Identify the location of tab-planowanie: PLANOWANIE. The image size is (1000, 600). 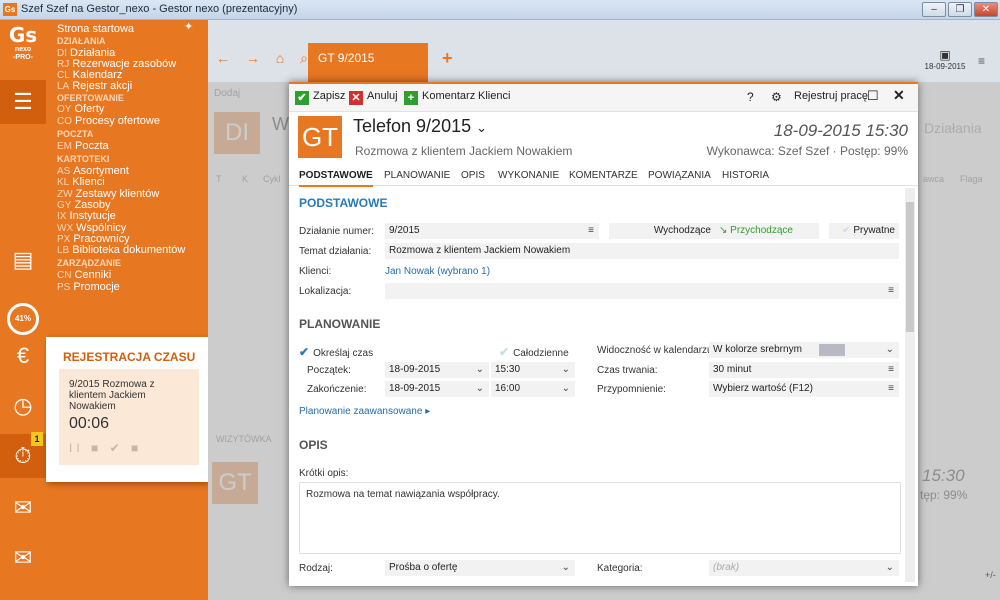
(417, 175).